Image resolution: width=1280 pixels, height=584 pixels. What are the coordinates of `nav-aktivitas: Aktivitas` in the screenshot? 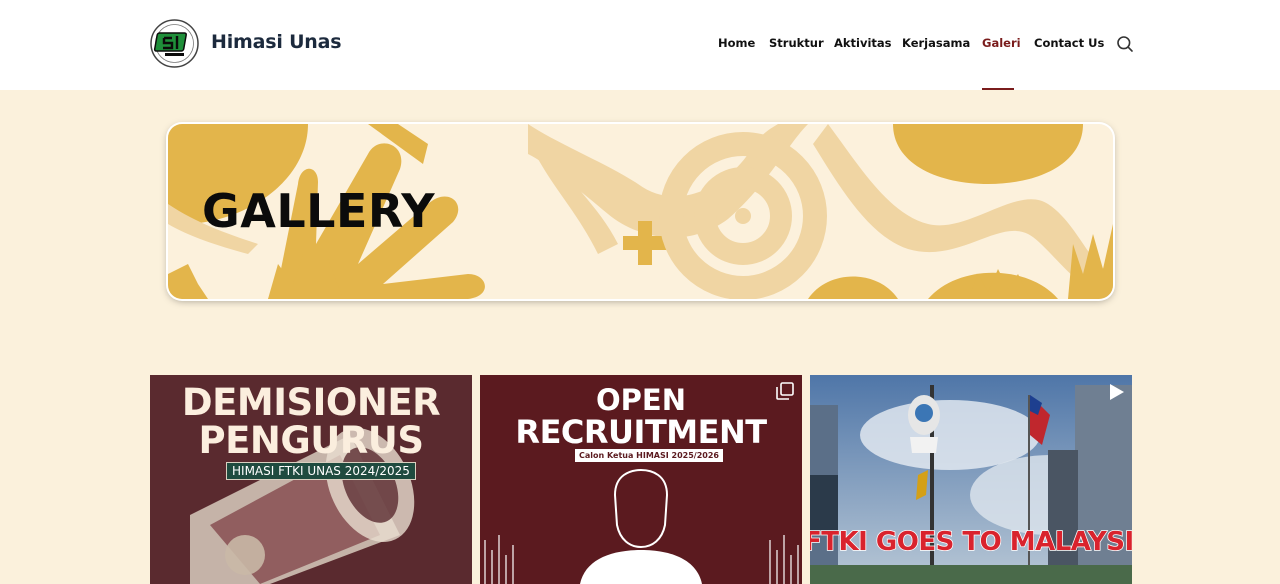 It's located at (863, 43).